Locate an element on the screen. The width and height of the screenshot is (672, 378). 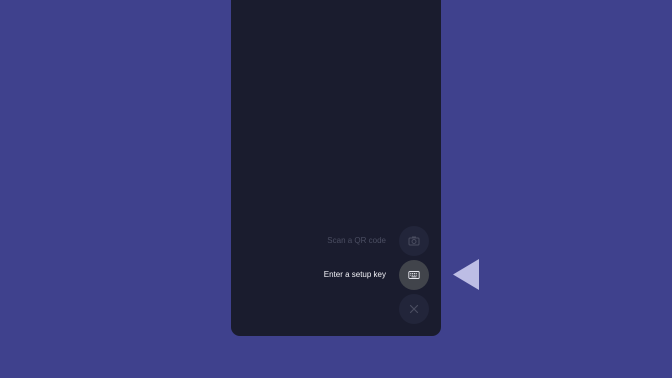
keyboard-icon is located at coordinates (414, 275).